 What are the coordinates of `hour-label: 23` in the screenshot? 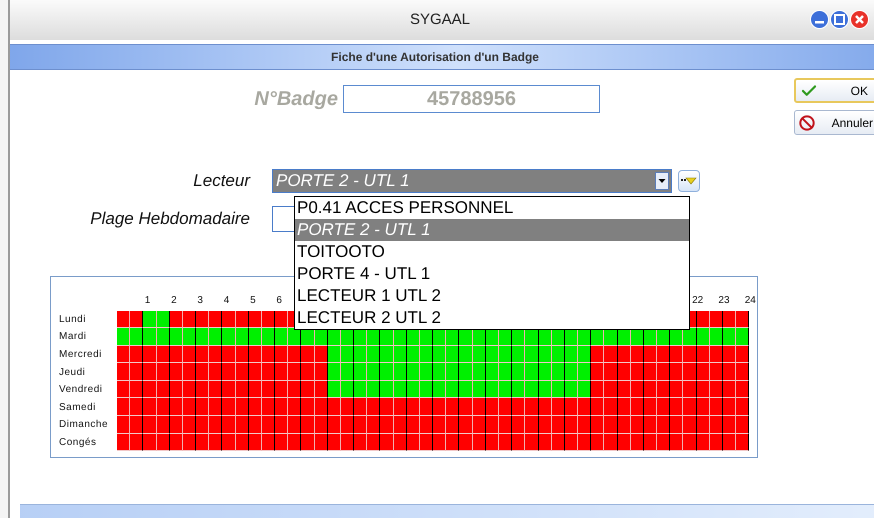 It's located at (724, 300).